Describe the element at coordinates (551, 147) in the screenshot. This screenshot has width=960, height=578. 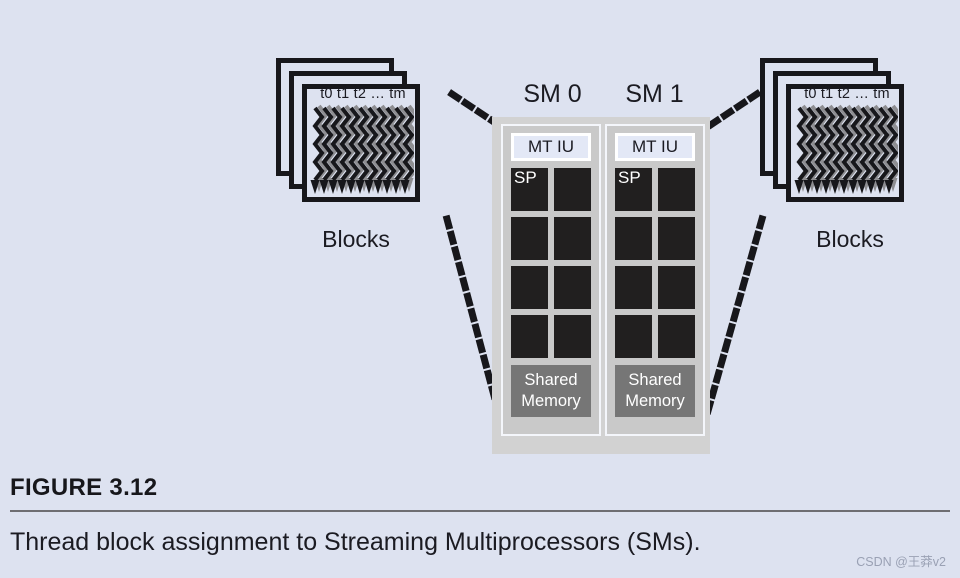
I see `mt-iu-0: MT IU` at that location.